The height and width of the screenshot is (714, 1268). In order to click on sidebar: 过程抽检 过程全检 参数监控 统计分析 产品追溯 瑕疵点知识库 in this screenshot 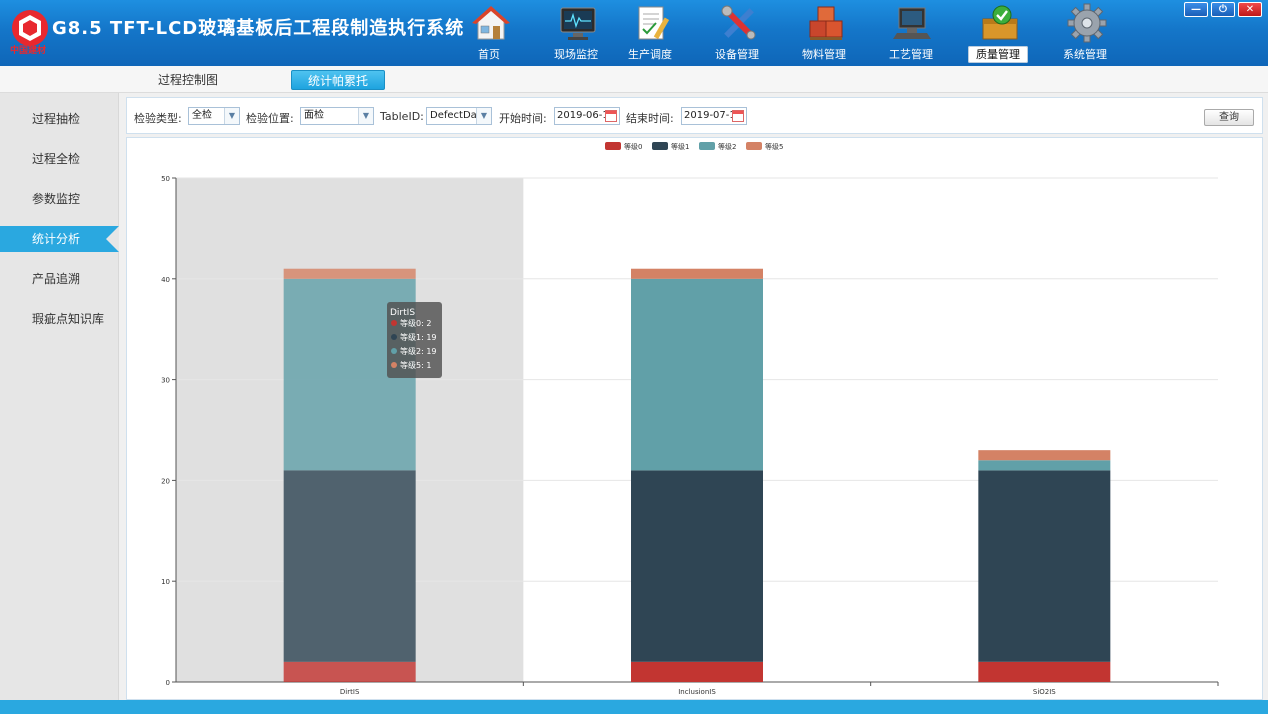, I will do `click(59, 396)`.